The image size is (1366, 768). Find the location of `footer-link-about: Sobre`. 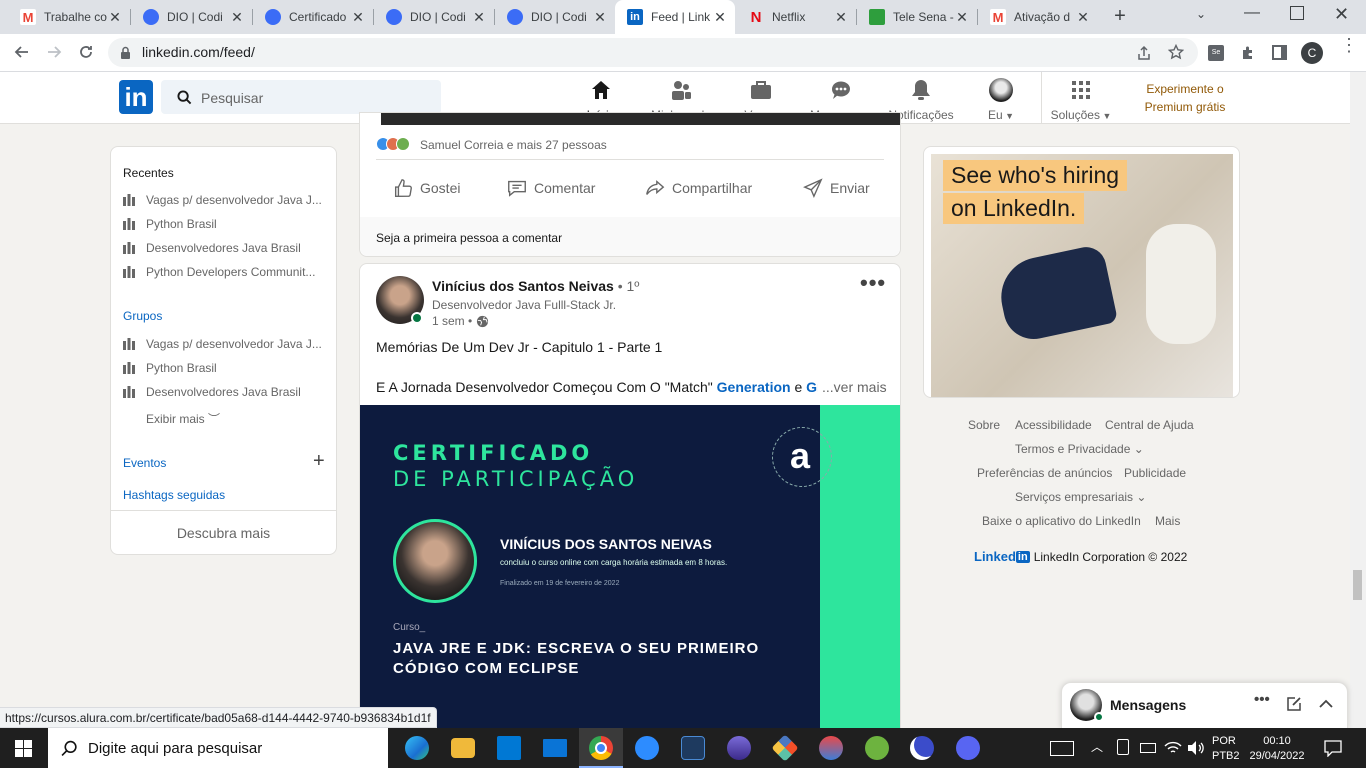

footer-link-about: Sobre is located at coordinates (984, 425).